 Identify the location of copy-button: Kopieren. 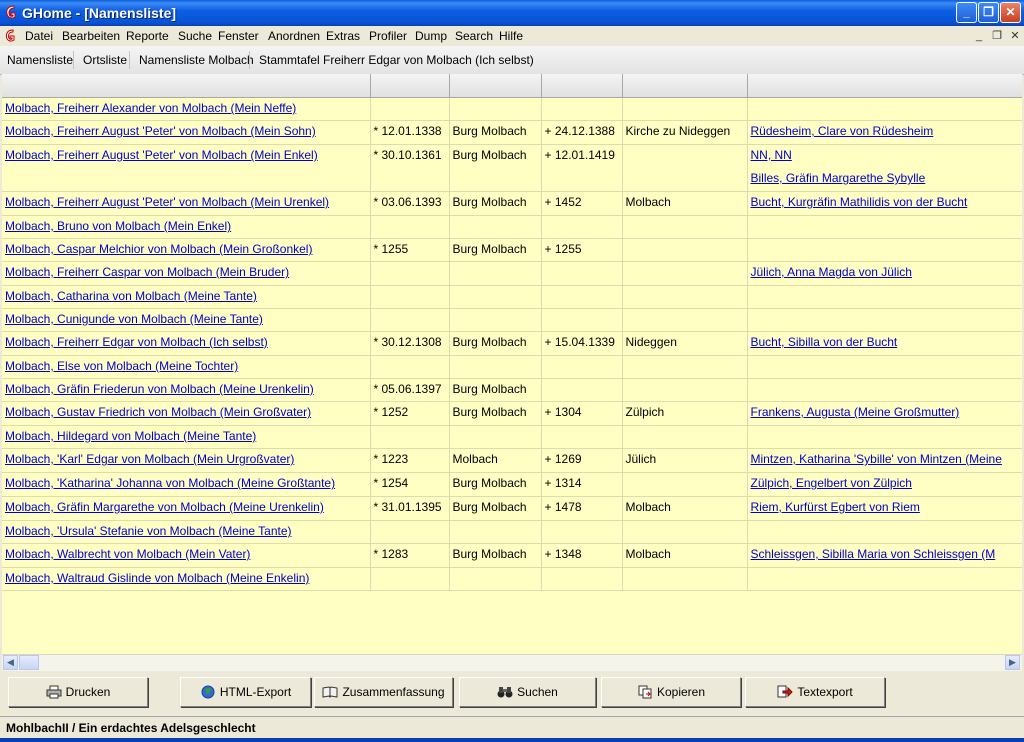
(671, 692).